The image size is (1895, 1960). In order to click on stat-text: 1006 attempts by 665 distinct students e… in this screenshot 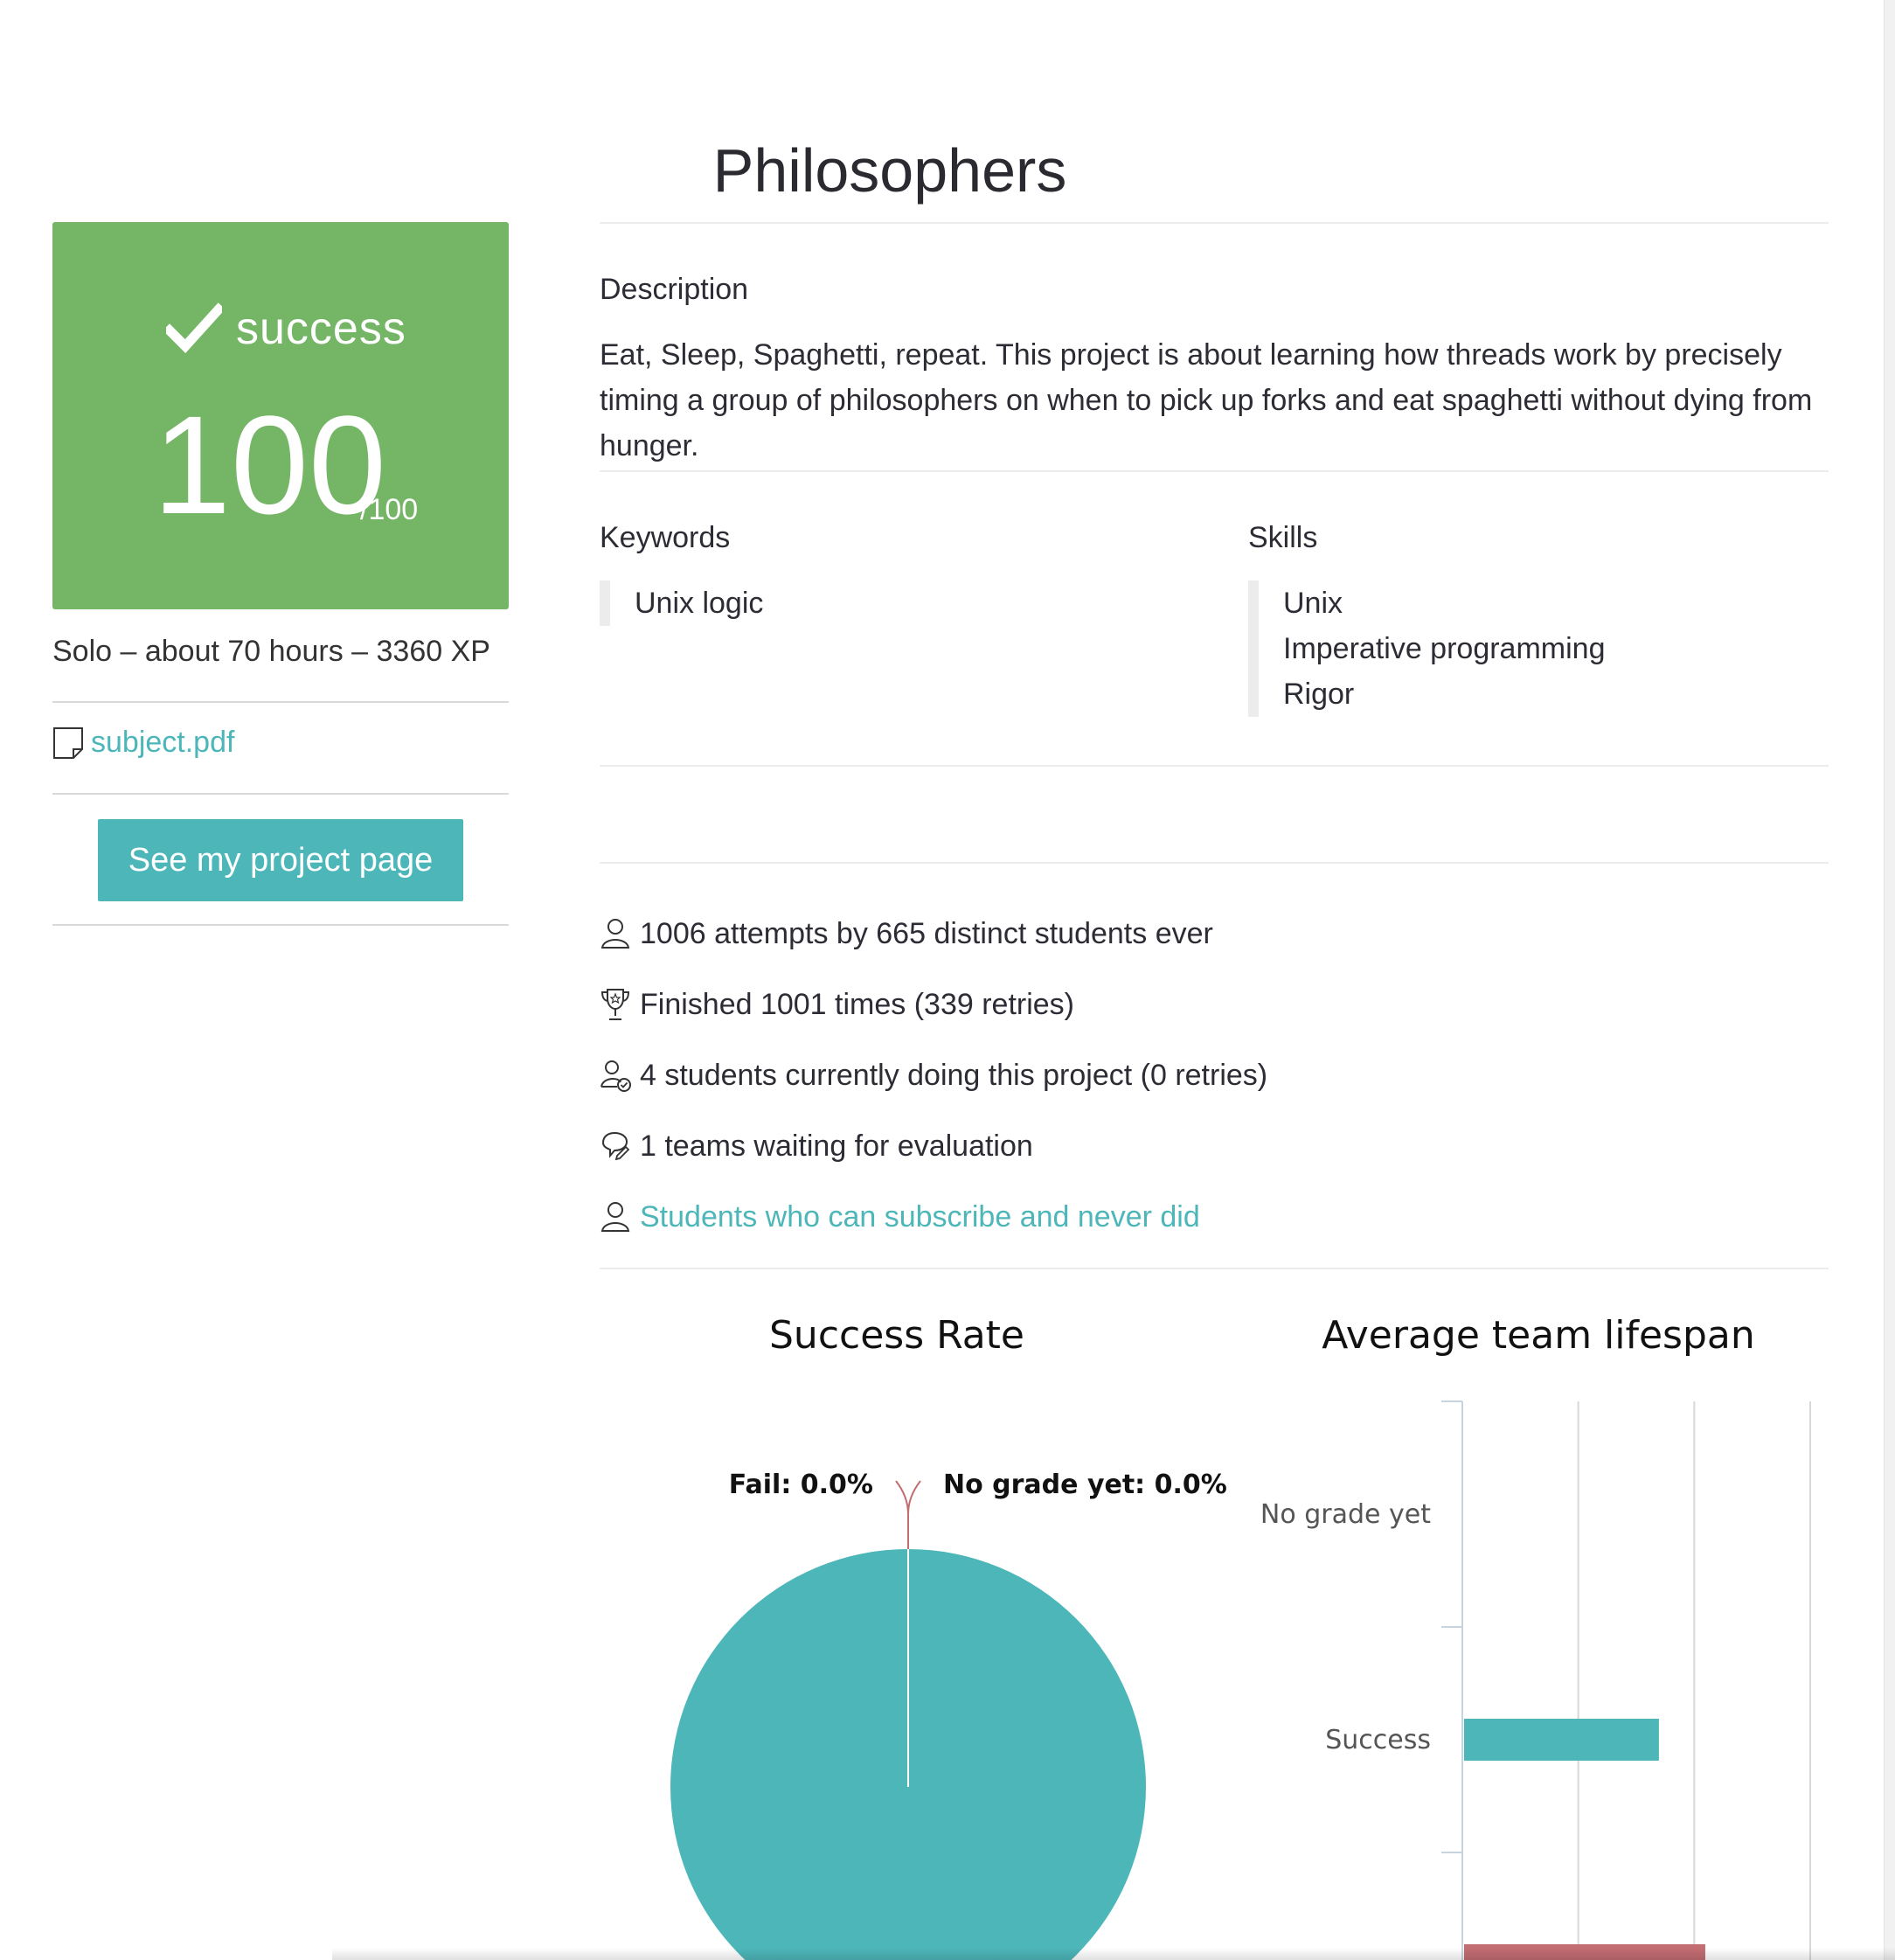, I will do `click(926, 933)`.